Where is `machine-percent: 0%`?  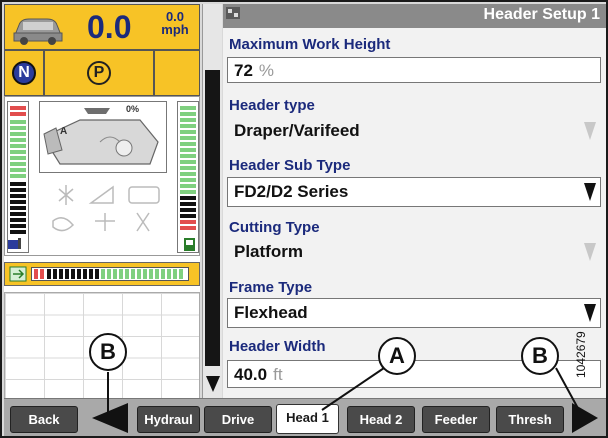
machine-percent: 0% is located at coordinates (133, 109).